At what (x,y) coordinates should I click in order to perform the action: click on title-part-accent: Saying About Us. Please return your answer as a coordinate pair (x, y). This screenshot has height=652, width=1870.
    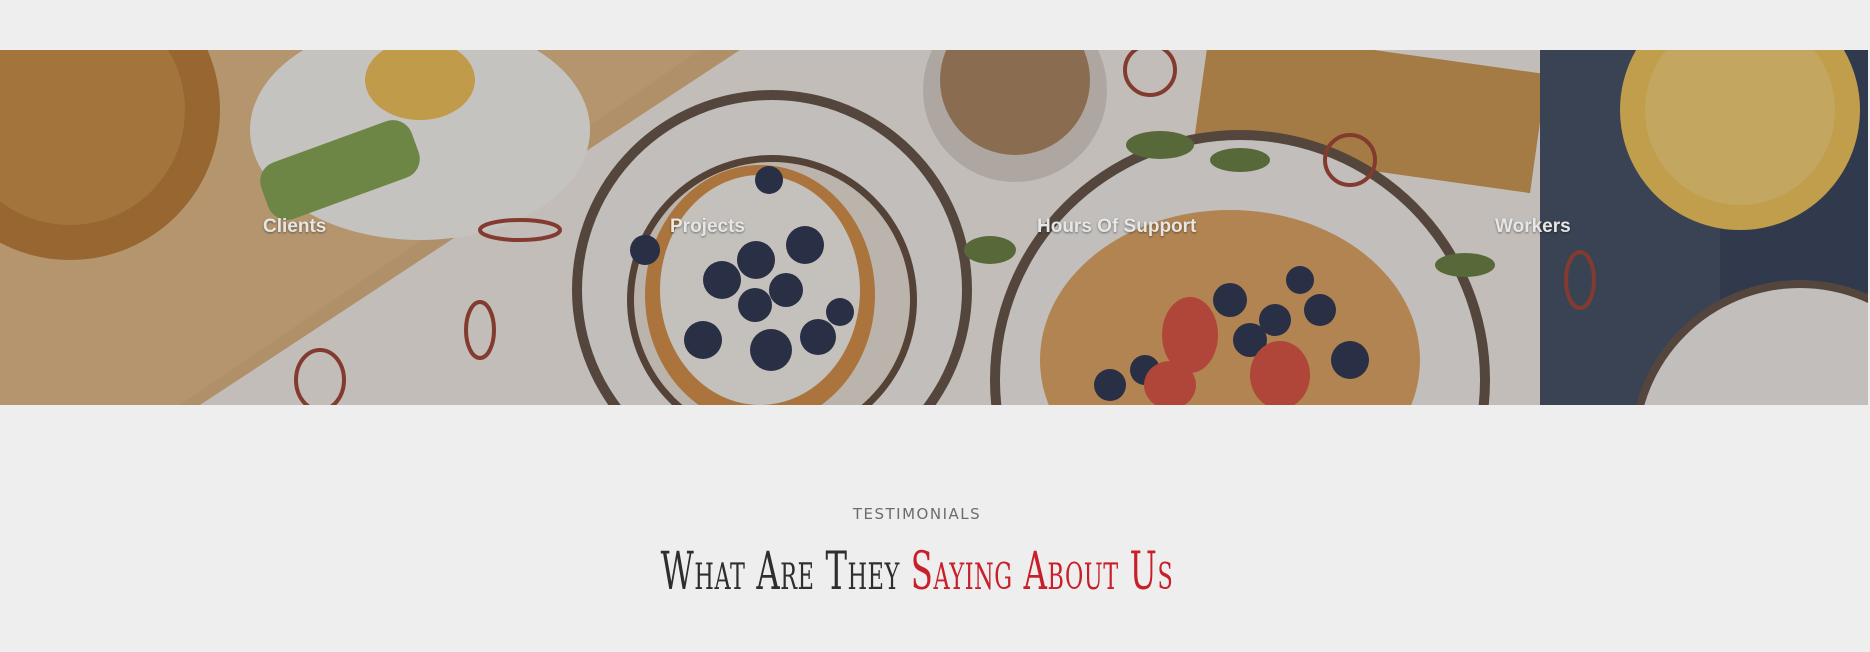
    Looking at the image, I should click on (1042, 572).